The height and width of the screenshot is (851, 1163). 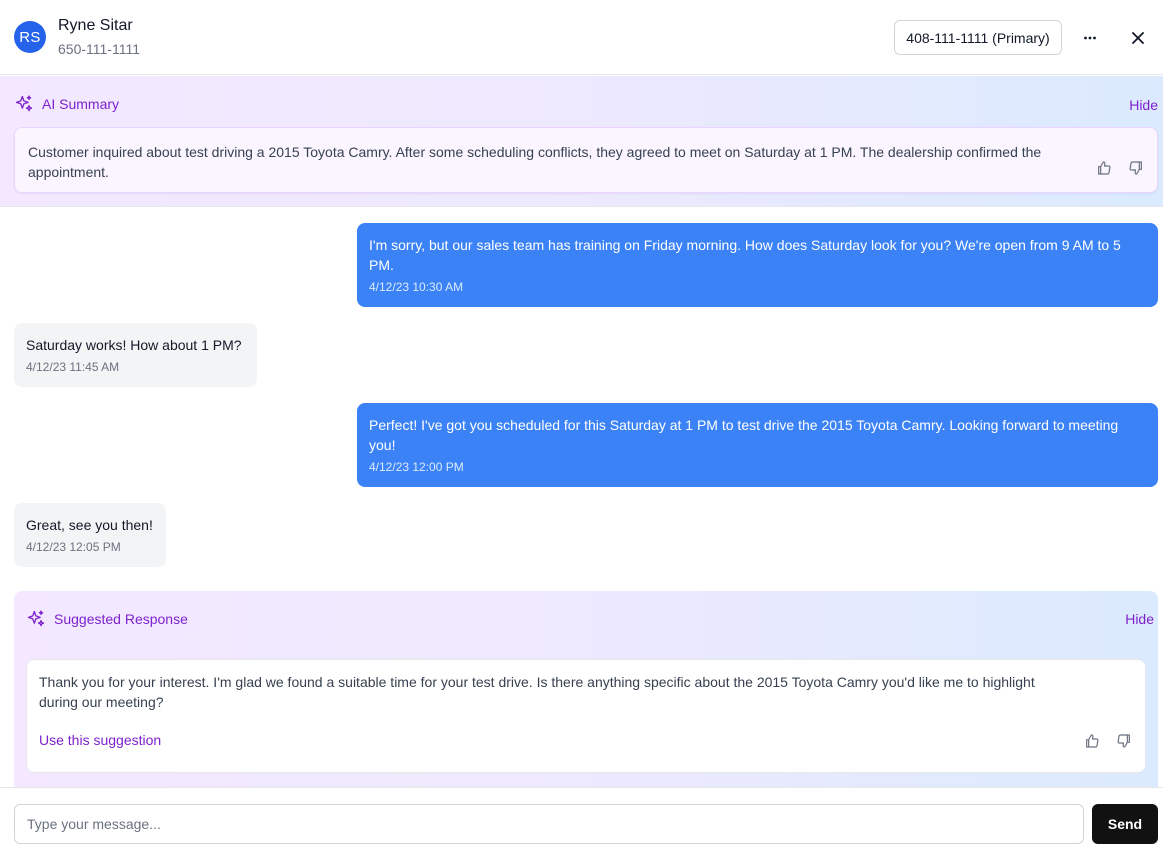 I want to click on more-options-button, so click(x=1090, y=38).